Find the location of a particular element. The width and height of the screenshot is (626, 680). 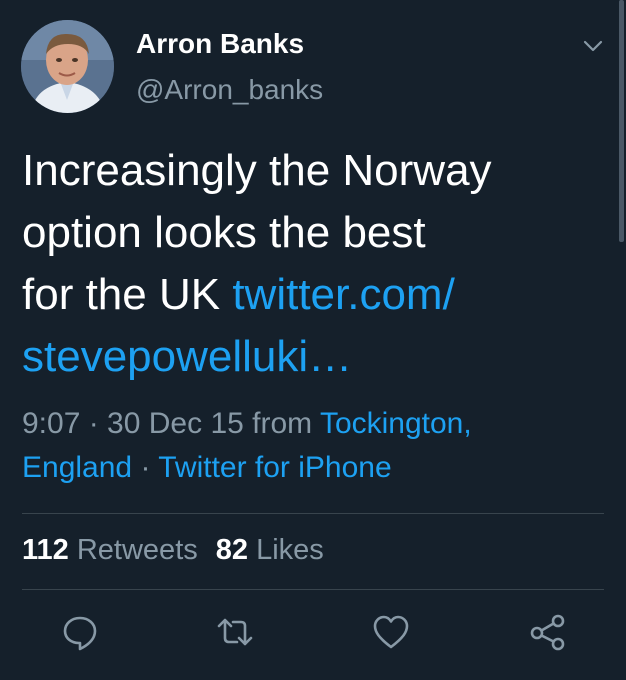

retweet-icon is located at coordinates (235, 632).